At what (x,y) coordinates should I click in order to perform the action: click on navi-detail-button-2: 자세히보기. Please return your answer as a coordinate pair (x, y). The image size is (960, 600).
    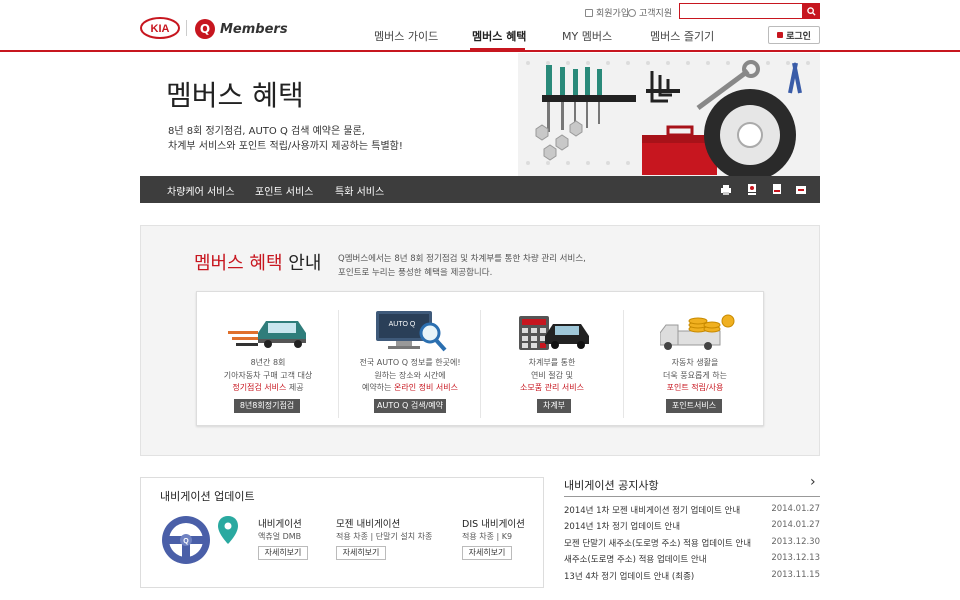
    Looking at the image, I should click on (361, 553).